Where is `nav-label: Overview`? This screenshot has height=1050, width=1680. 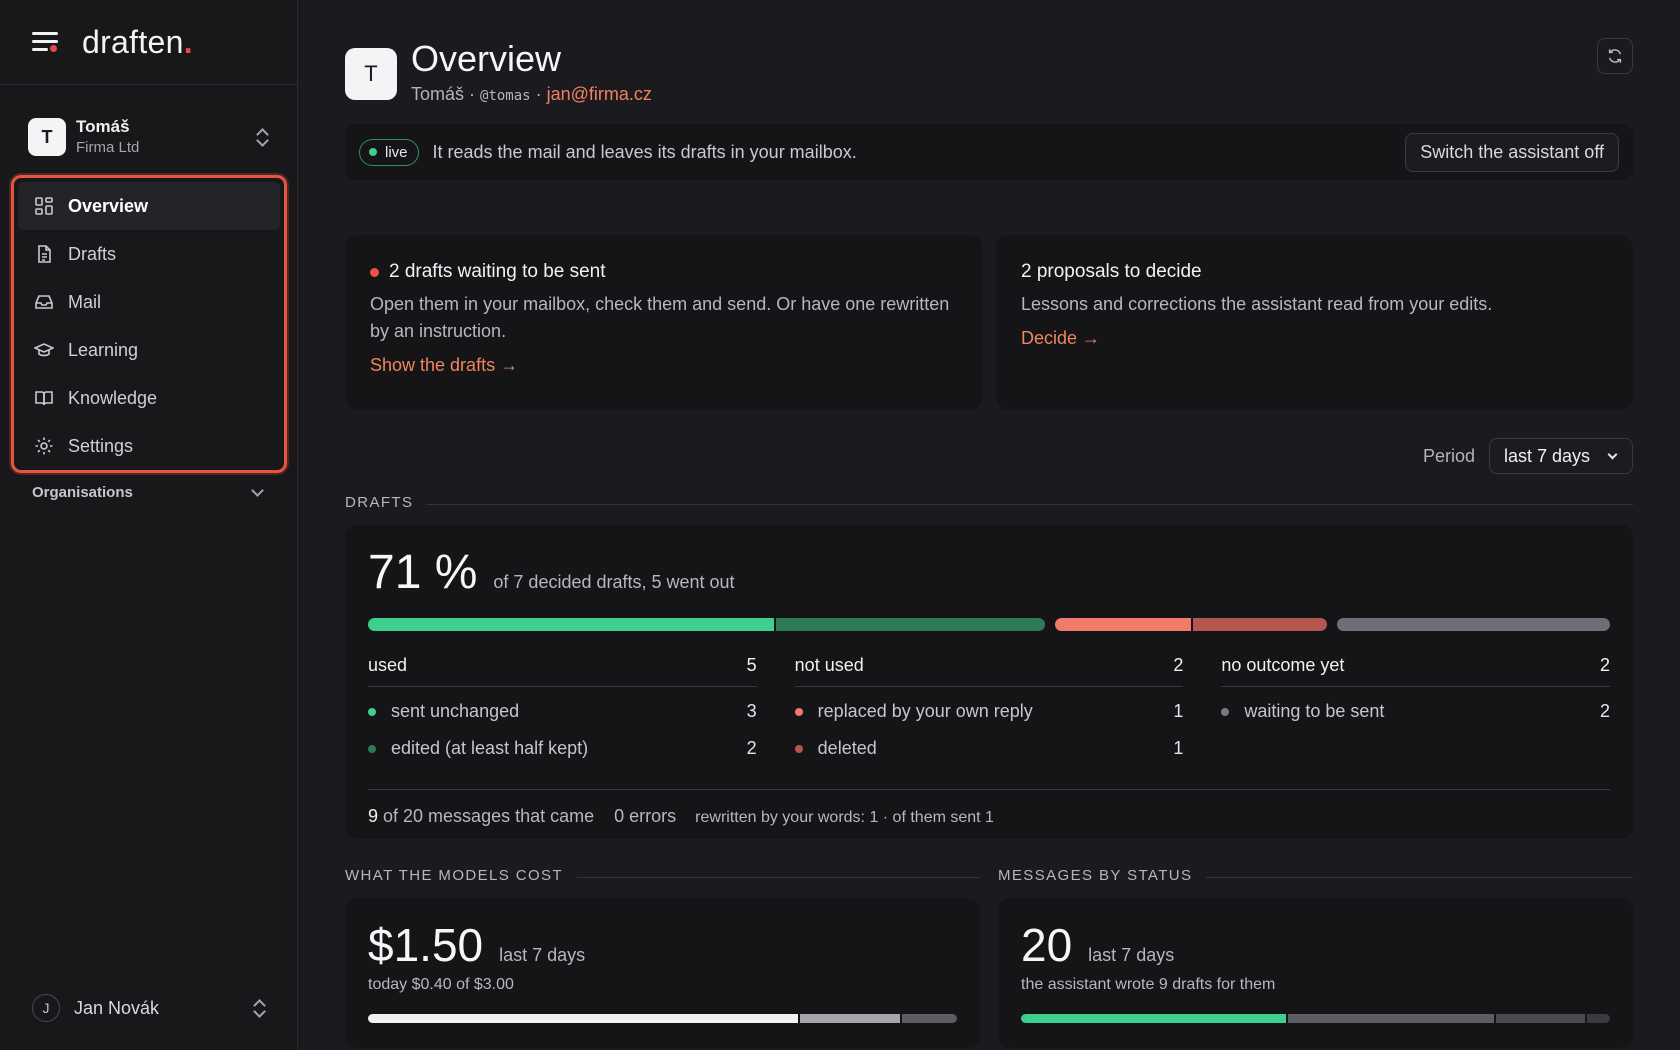
nav-label: Overview is located at coordinates (108, 205).